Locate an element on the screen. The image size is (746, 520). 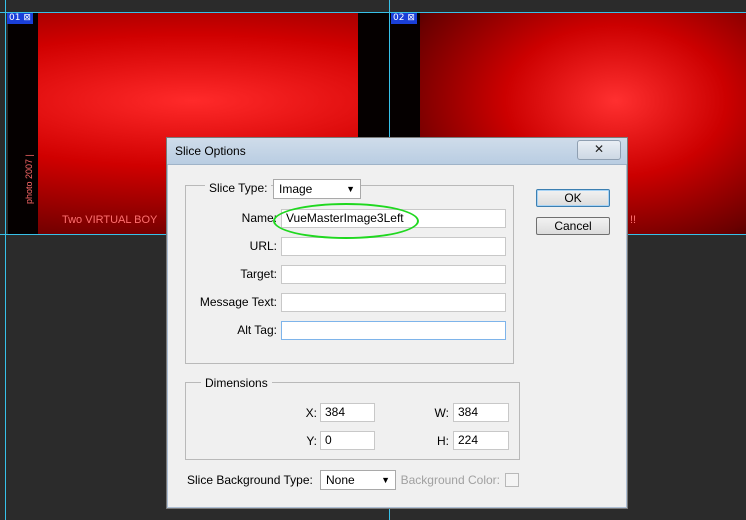
slice-type-select: Image ▼ is located at coordinates (317, 189).